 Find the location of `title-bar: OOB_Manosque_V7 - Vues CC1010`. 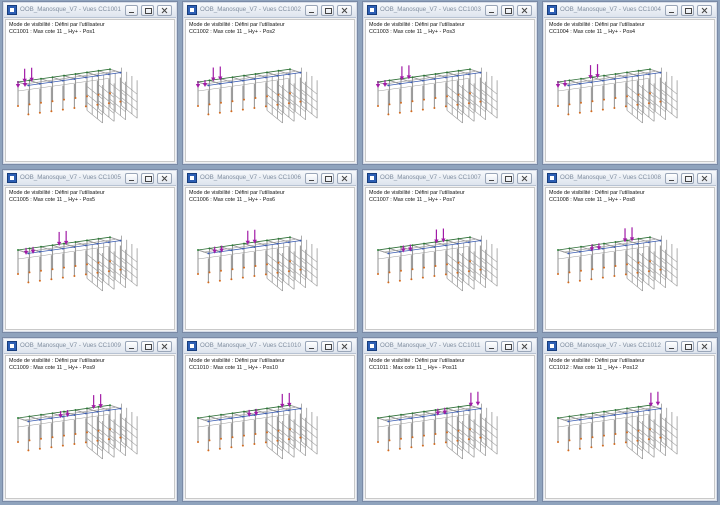

title-bar: OOB_Manosque_V7 - Vues CC1010 is located at coordinates (270, 346).